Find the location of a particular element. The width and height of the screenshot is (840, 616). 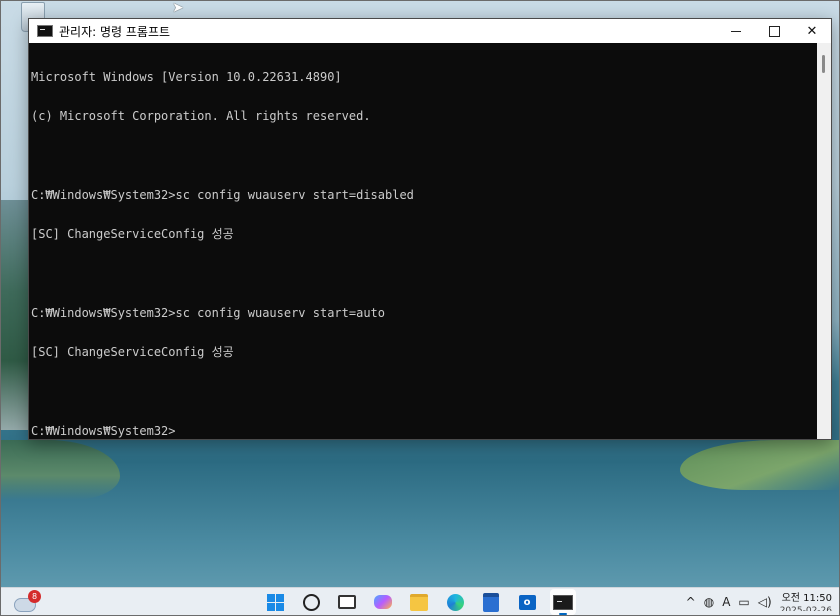

store-icon is located at coordinates (491, 602).